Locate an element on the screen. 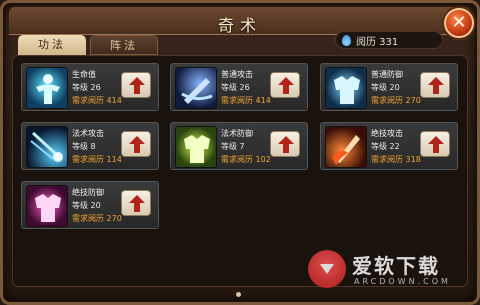  muscle-body-icon is located at coordinates (47, 88).